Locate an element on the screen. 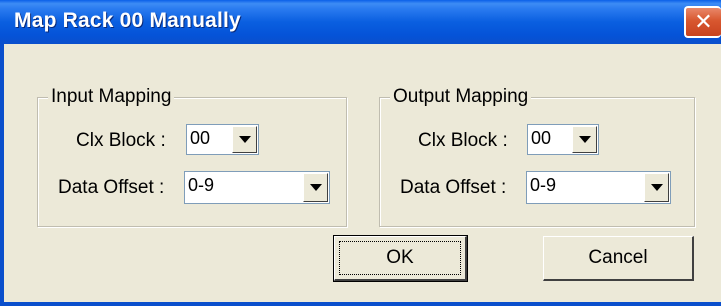 The height and width of the screenshot is (306, 721). input-mapping-label: Input Mapping is located at coordinates (111, 97).